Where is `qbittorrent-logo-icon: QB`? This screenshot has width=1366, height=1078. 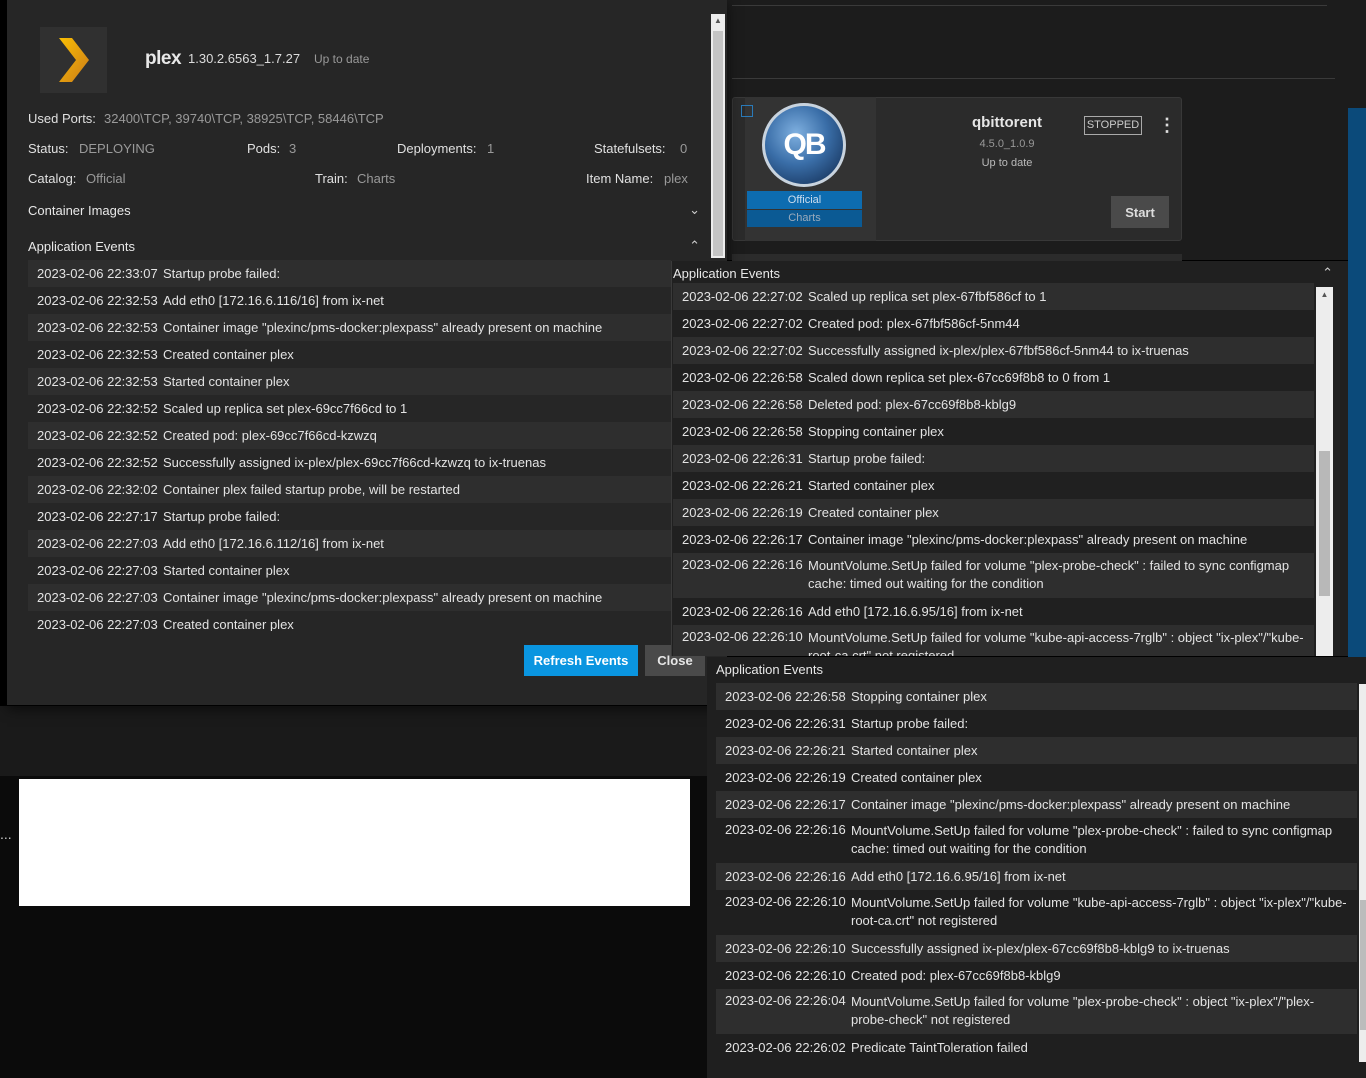
qbittorrent-logo-icon: QB is located at coordinates (804, 145).